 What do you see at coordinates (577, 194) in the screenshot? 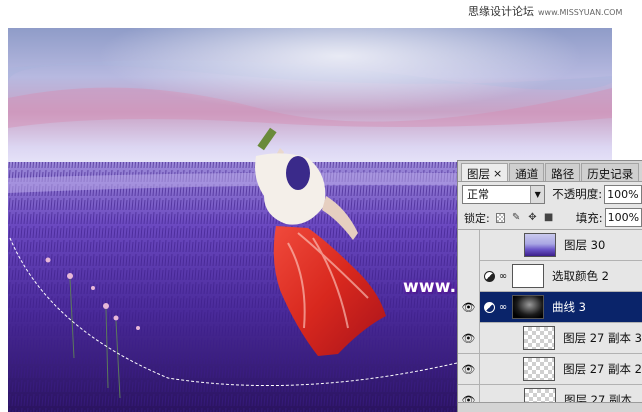
I see `opacity-label: 不透明度:` at bounding box center [577, 194].